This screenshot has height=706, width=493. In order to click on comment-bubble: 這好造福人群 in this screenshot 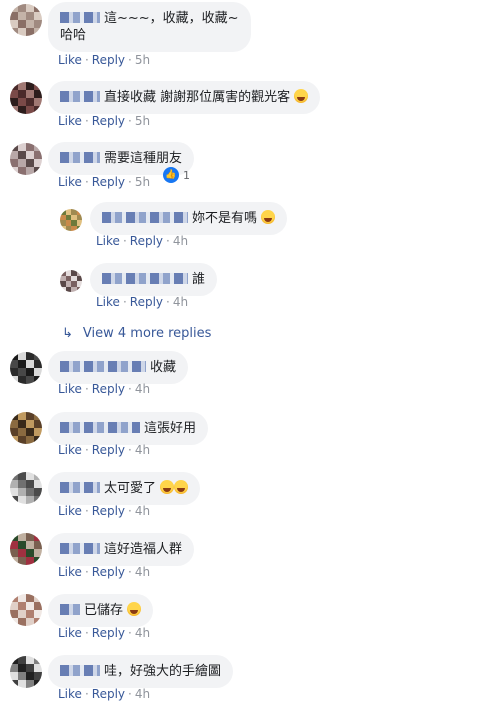, I will do `click(121, 549)`.